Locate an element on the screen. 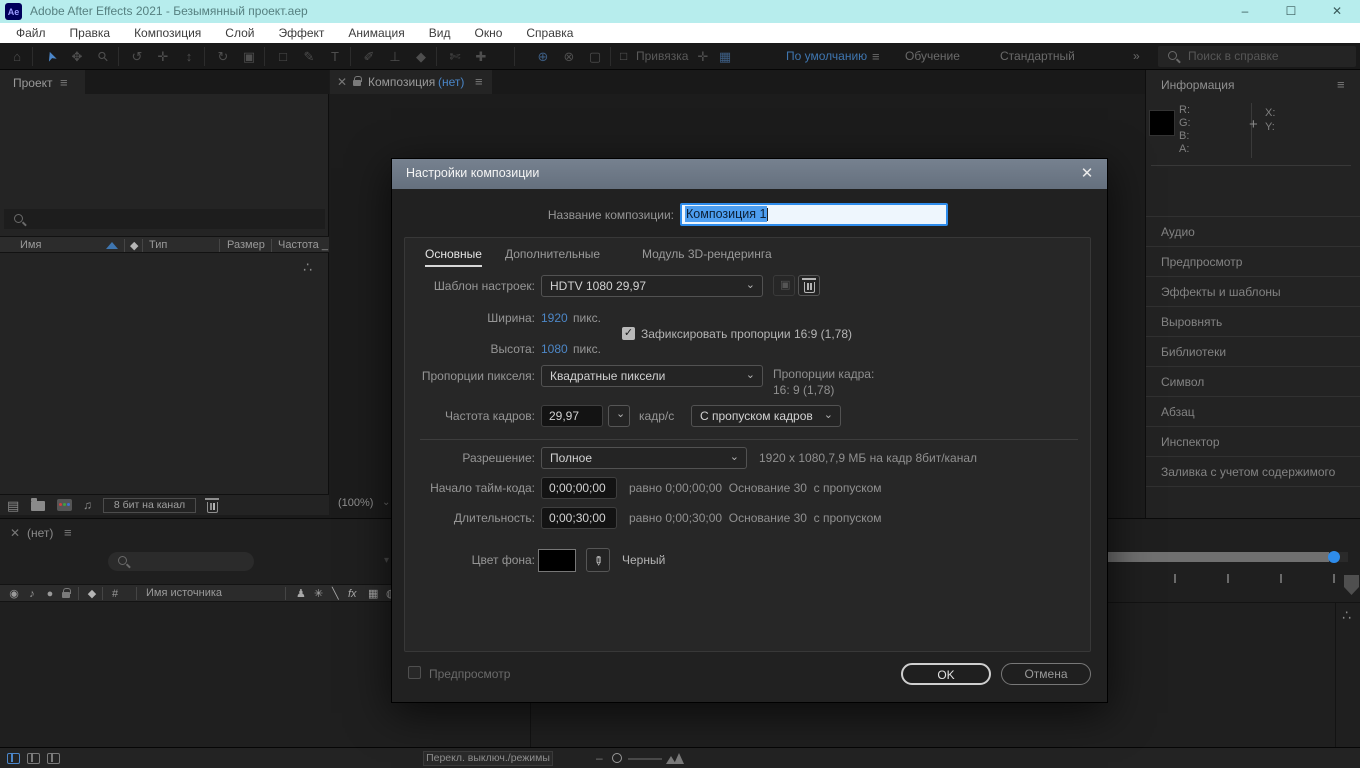 The height and width of the screenshot is (768, 1360). zoom-in-mountain-icon is located at coordinates (679, 758).